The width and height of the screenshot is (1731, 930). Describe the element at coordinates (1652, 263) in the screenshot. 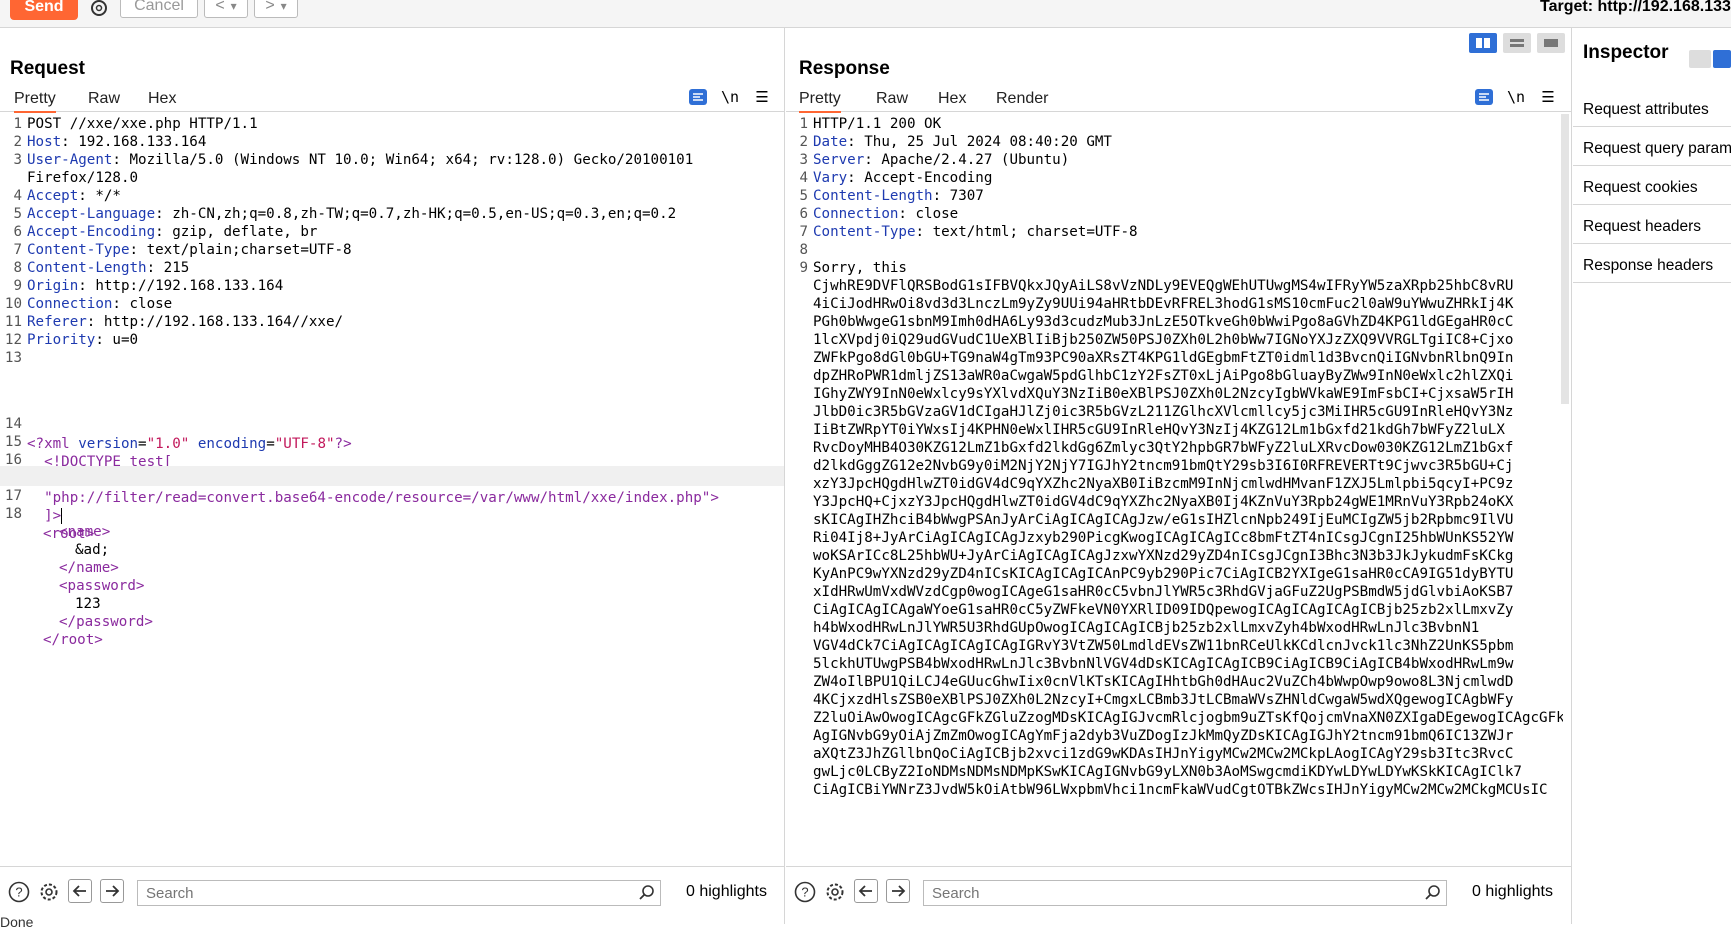

I see `inspector-response-headers: Response headers` at that location.